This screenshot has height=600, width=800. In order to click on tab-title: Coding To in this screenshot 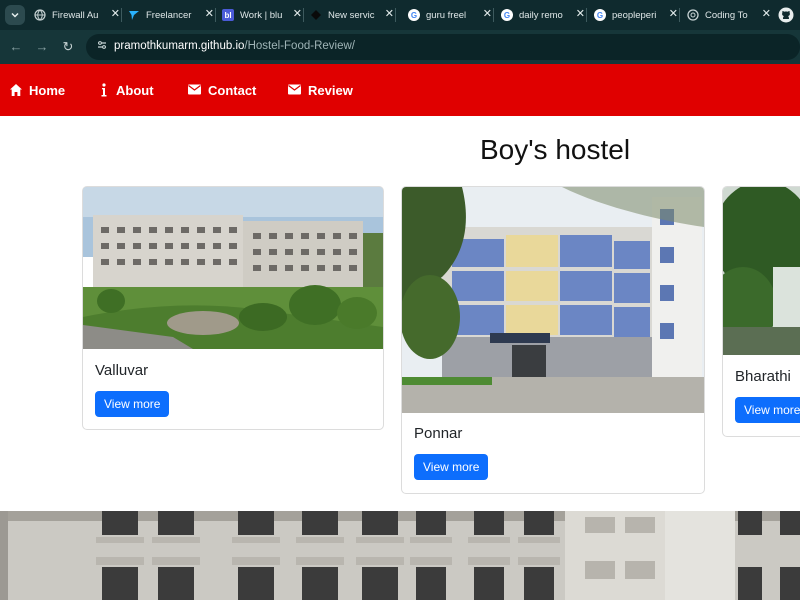, I will do `click(726, 15)`.